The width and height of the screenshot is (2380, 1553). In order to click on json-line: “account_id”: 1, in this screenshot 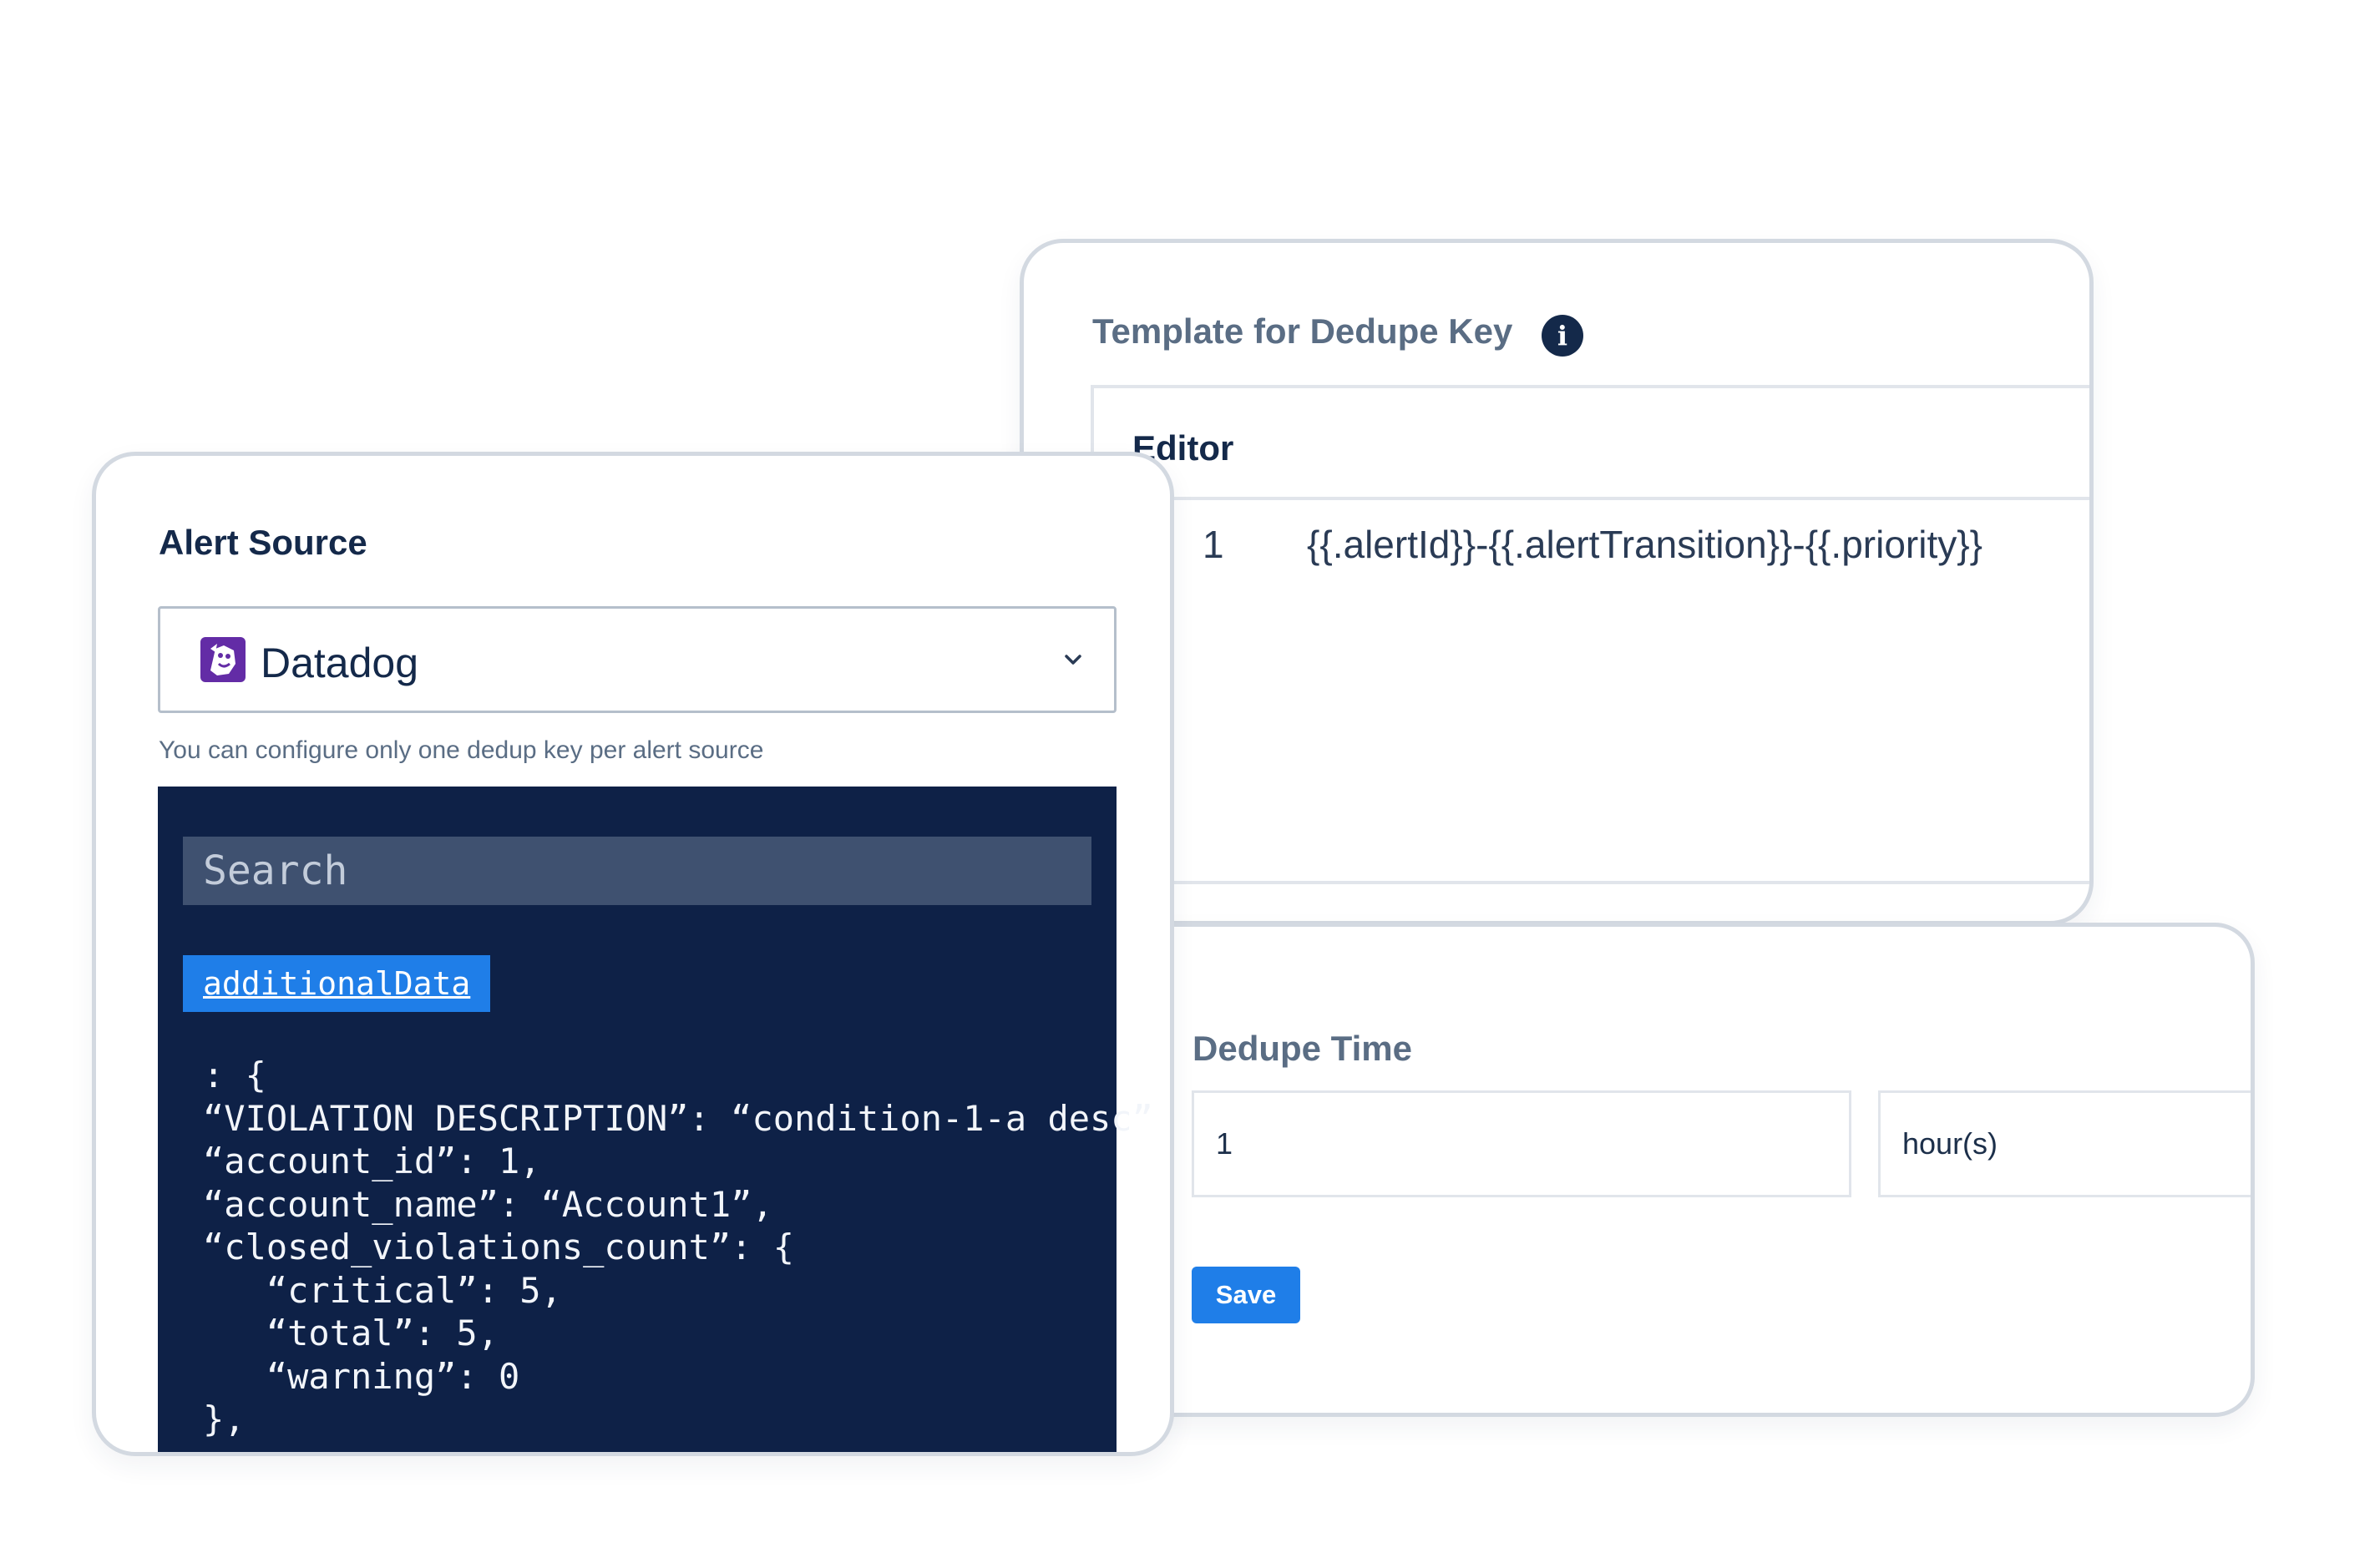, I will do `click(372, 1161)`.